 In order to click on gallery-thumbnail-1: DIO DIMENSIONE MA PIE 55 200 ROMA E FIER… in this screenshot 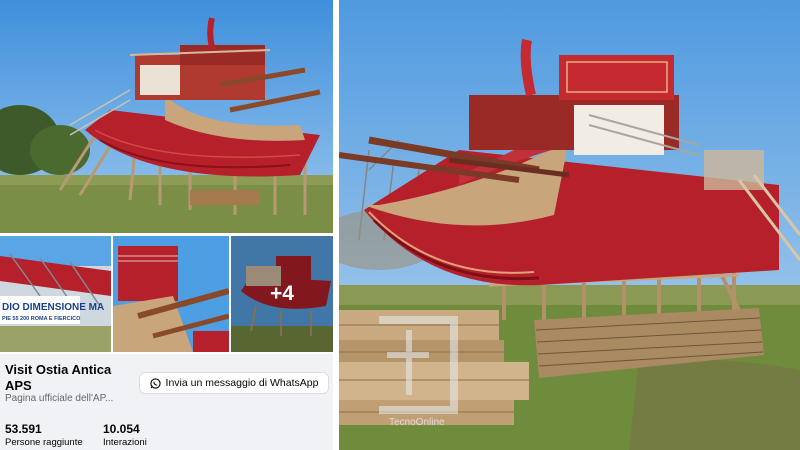, I will do `click(55, 294)`.